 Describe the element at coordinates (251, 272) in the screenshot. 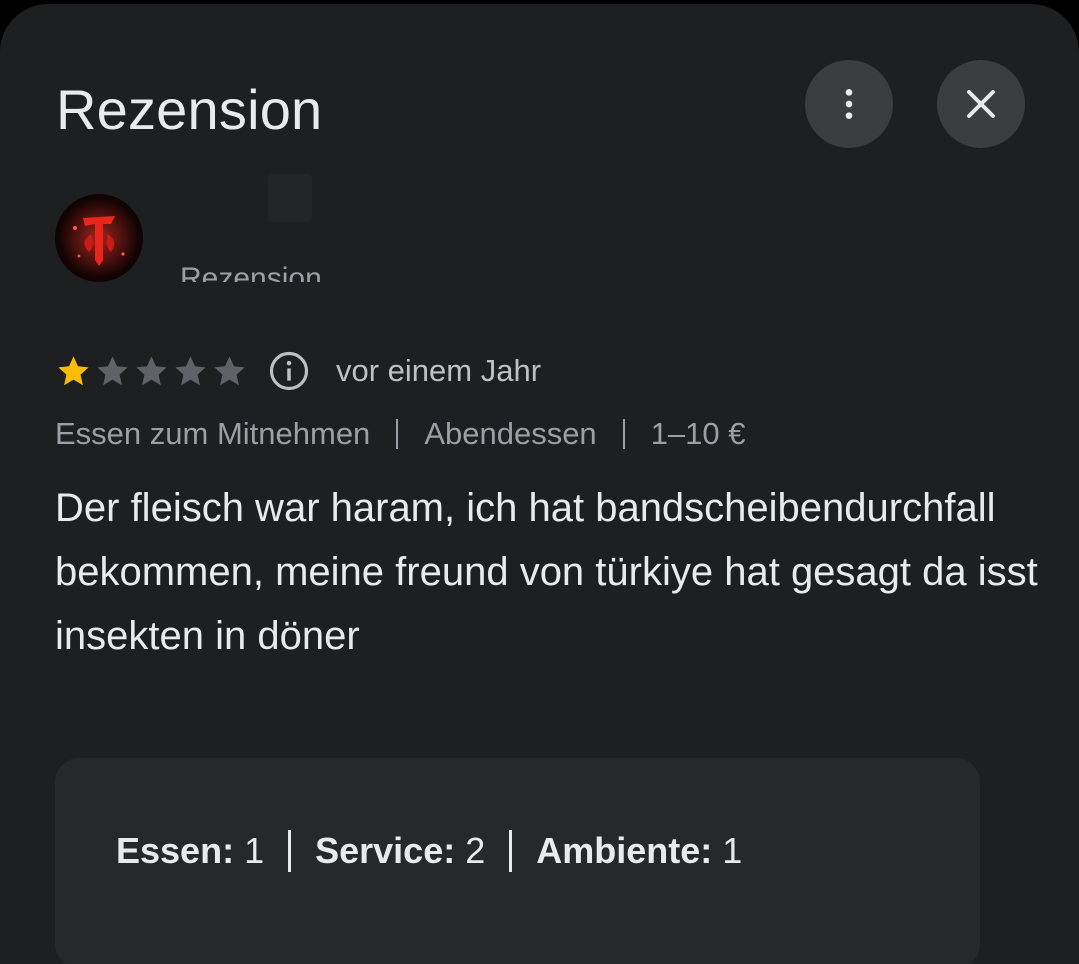

I see `reviewer-subtitle: Rezension` at that location.